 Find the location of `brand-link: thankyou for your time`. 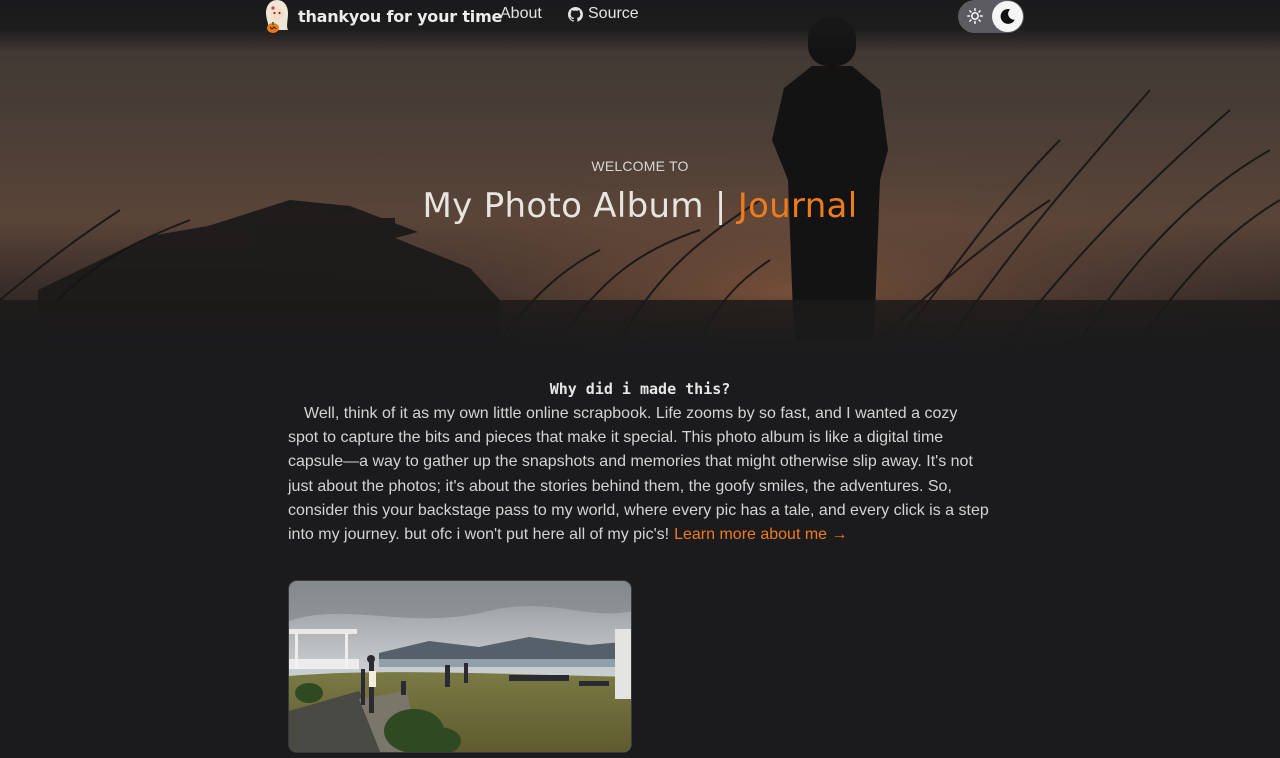

brand-link: thankyou for your time is located at coordinates (382, 16).